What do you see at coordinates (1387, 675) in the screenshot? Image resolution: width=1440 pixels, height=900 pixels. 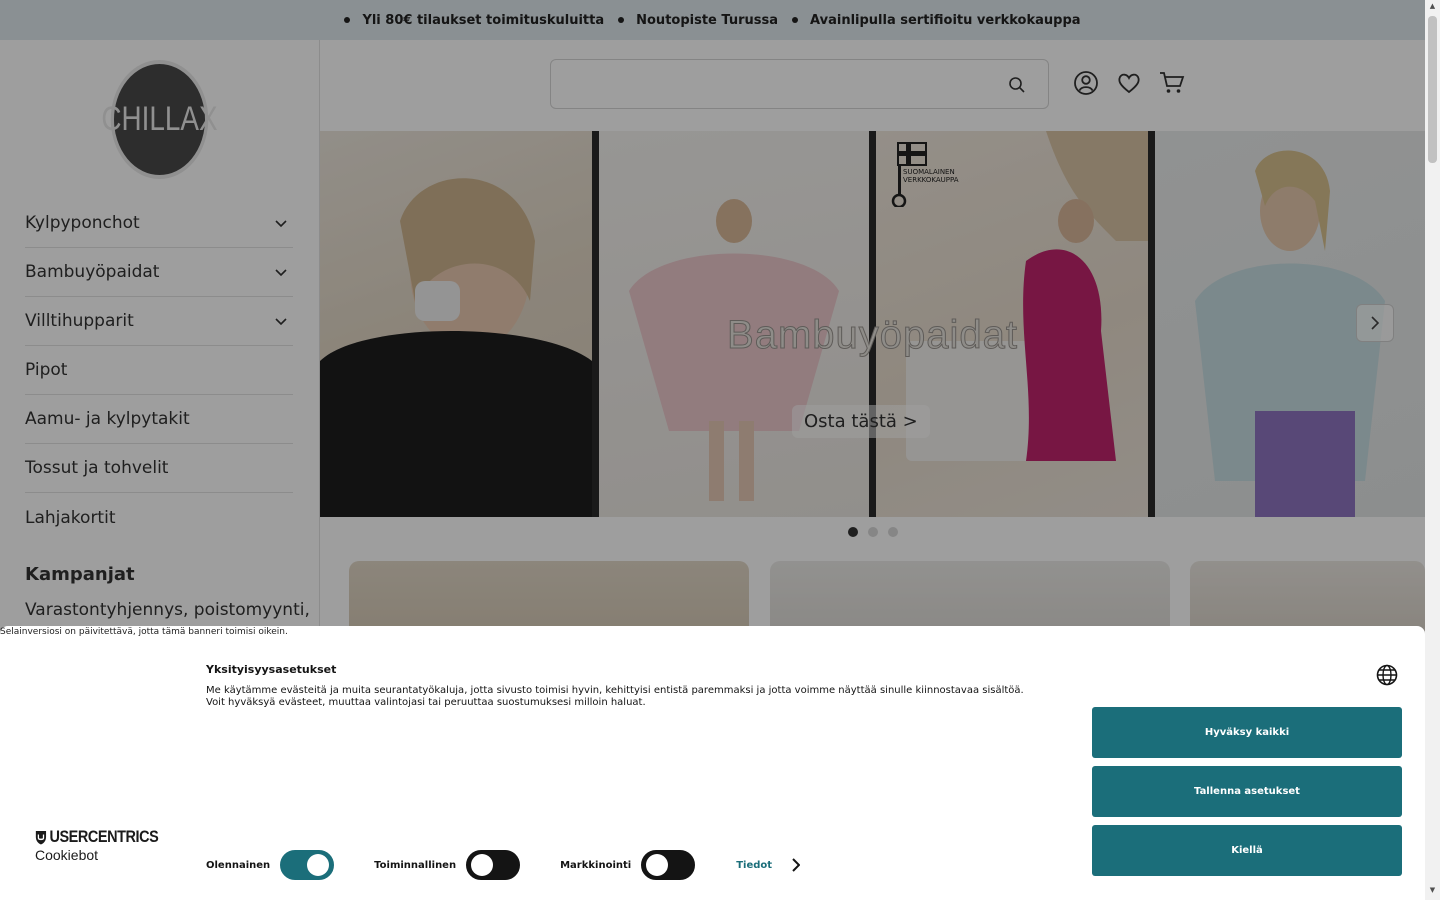 I see `language-globe-icon` at bounding box center [1387, 675].